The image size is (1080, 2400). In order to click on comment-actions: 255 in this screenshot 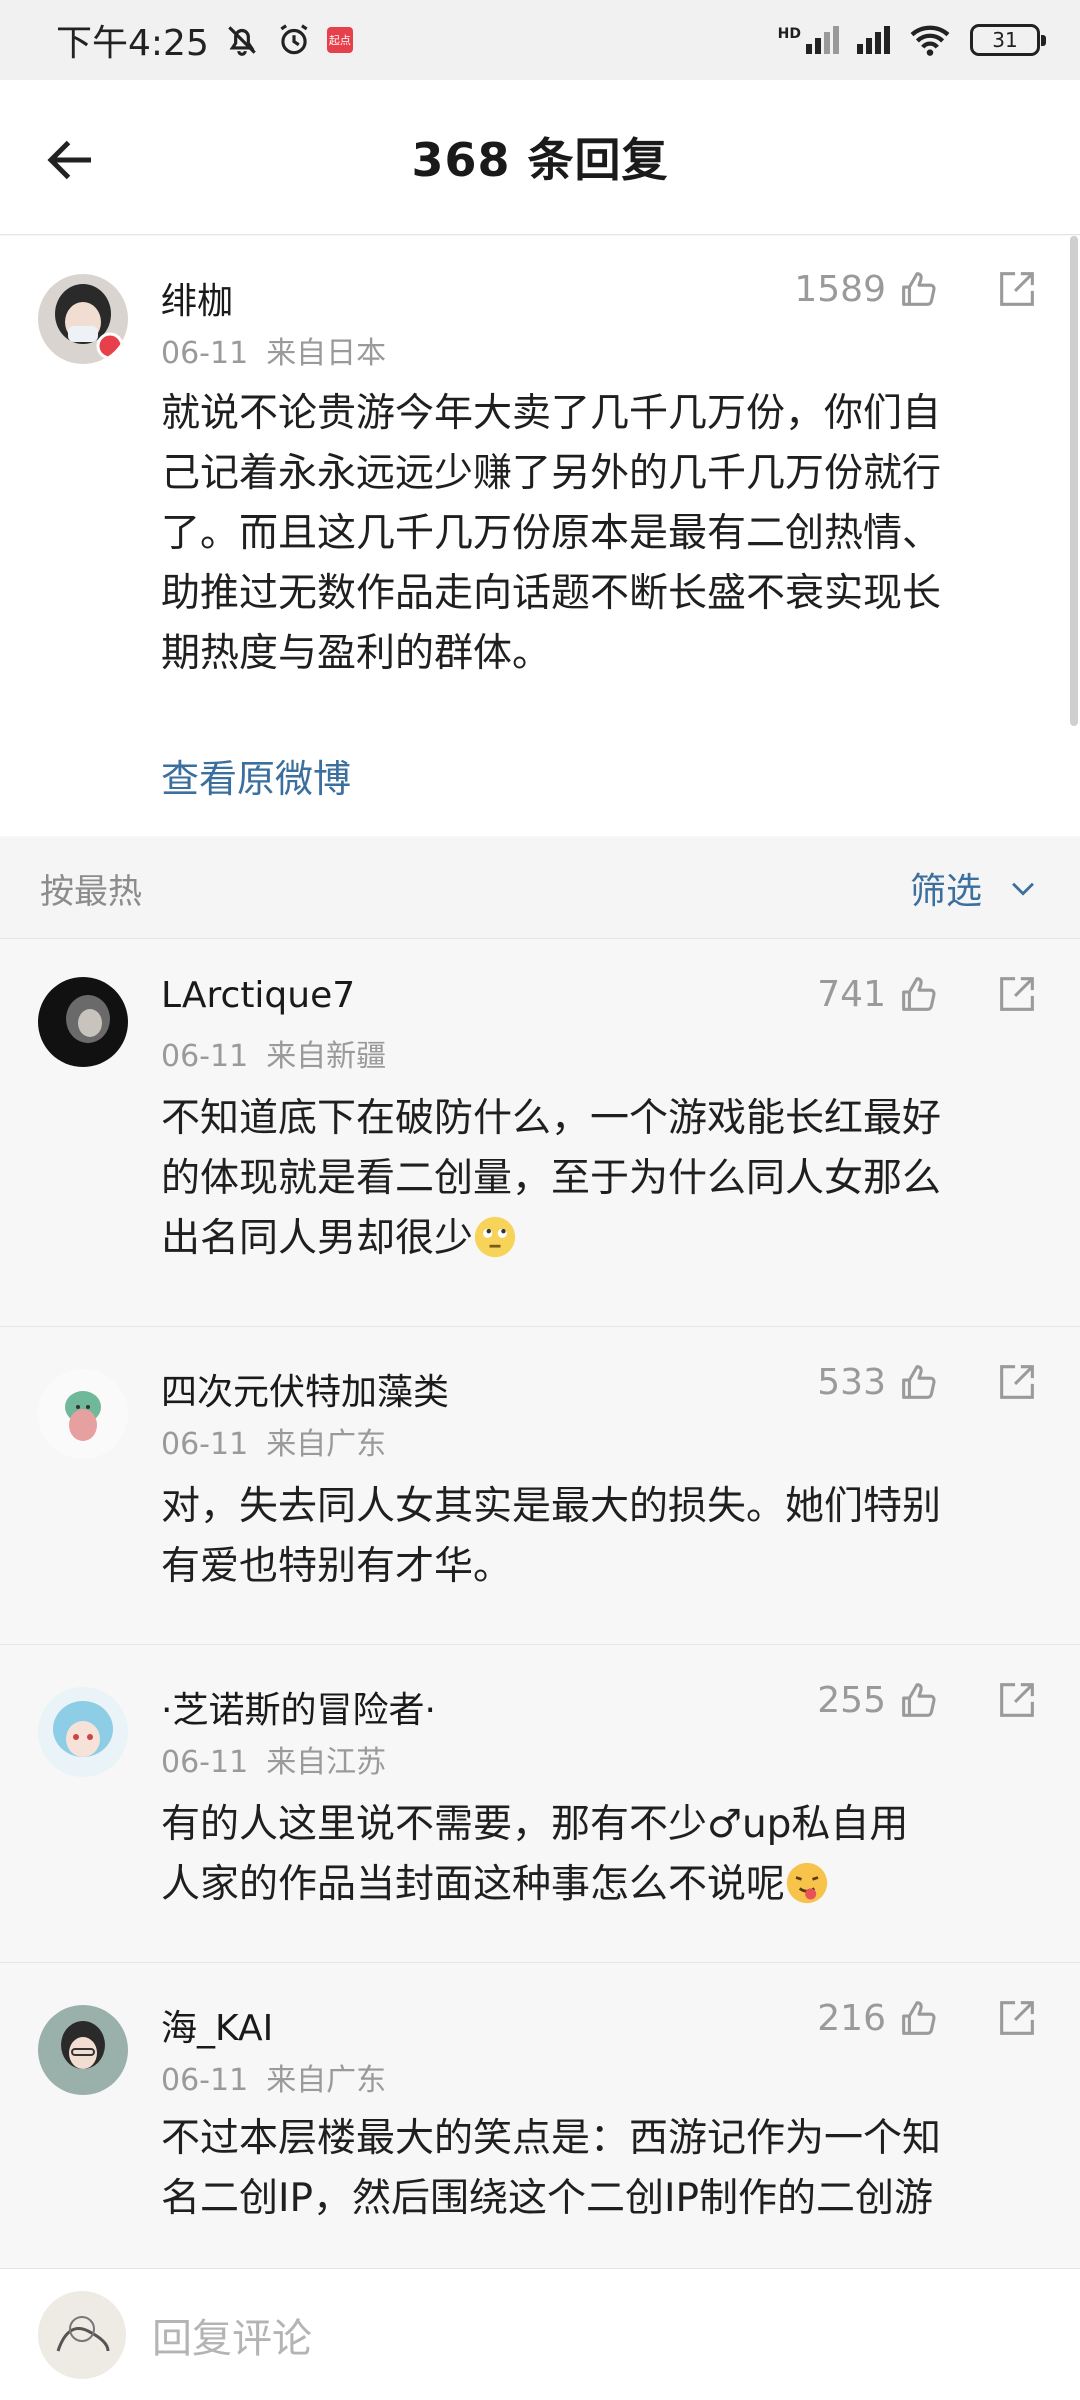, I will do `click(928, 1700)`.